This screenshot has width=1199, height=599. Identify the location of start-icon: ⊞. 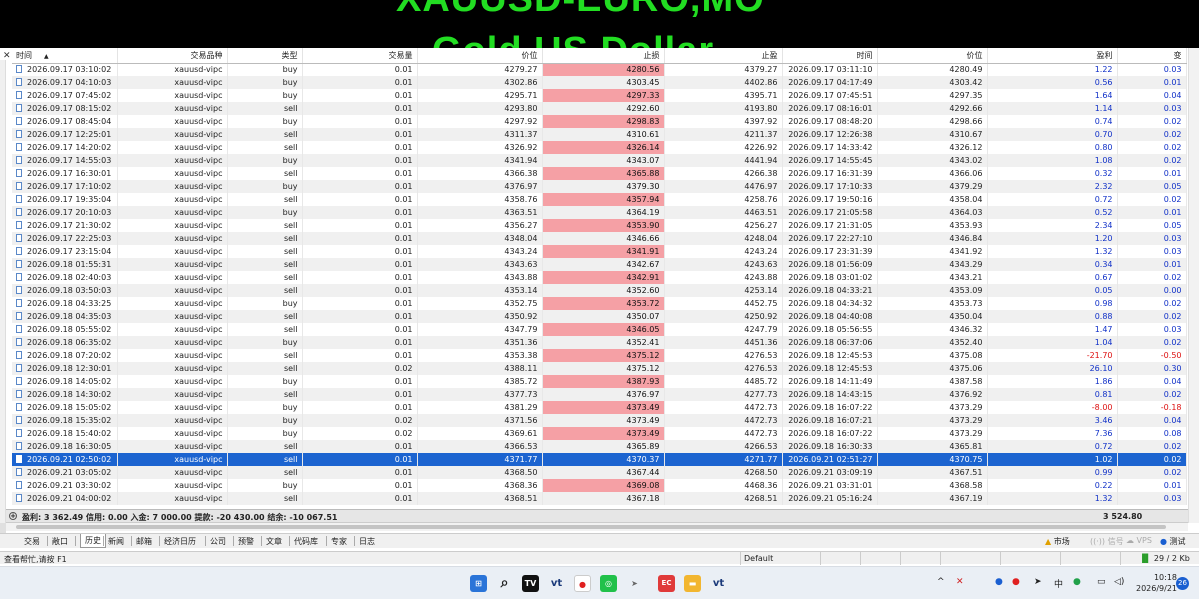
(478, 583).